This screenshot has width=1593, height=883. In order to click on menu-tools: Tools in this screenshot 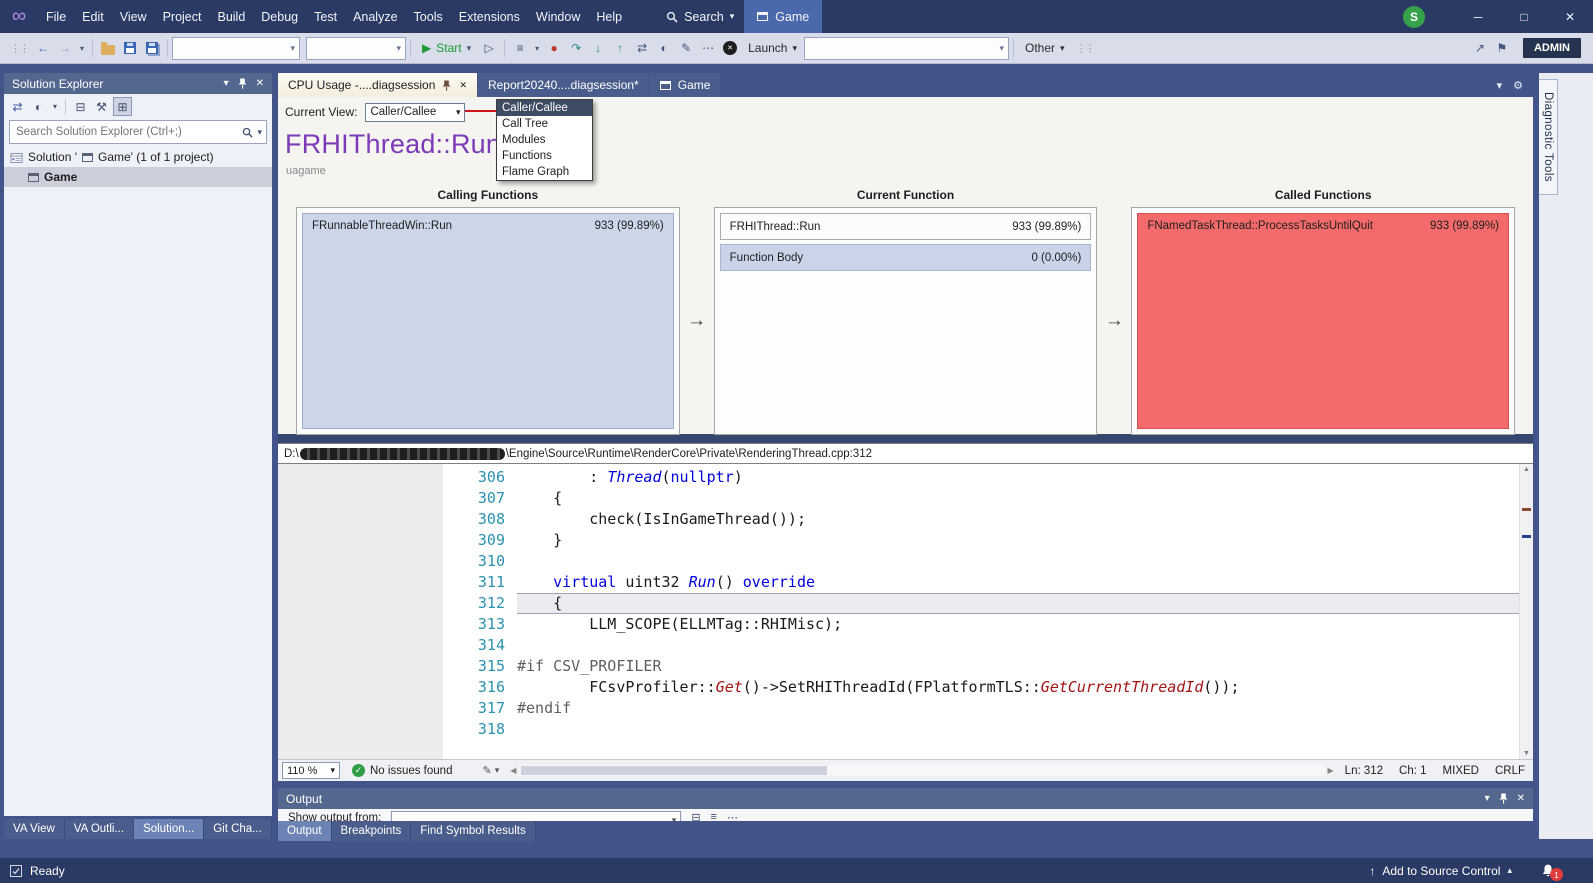, I will do `click(428, 16)`.